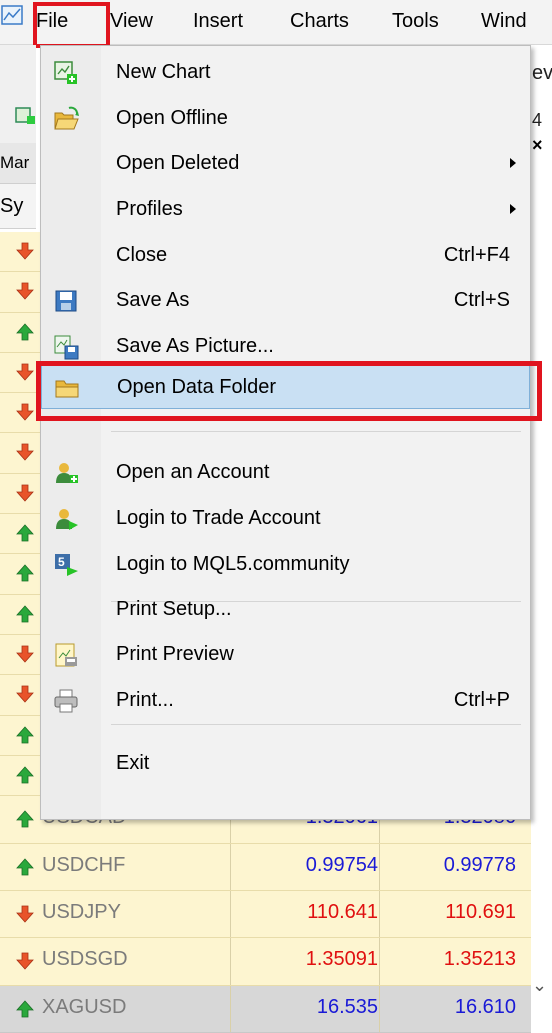  I want to click on bid-cell: 110.641, so click(342, 911).